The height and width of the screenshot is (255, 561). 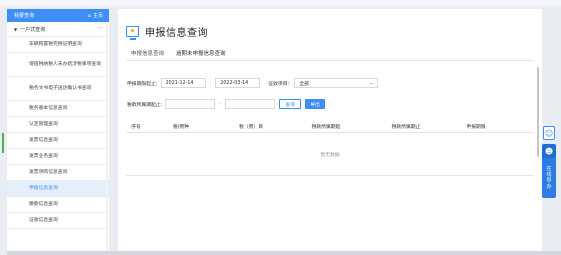 What do you see at coordinates (183, 83) in the screenshot?
I see `period-start-input: 2021-12-14` at bounding box center [183, 83].